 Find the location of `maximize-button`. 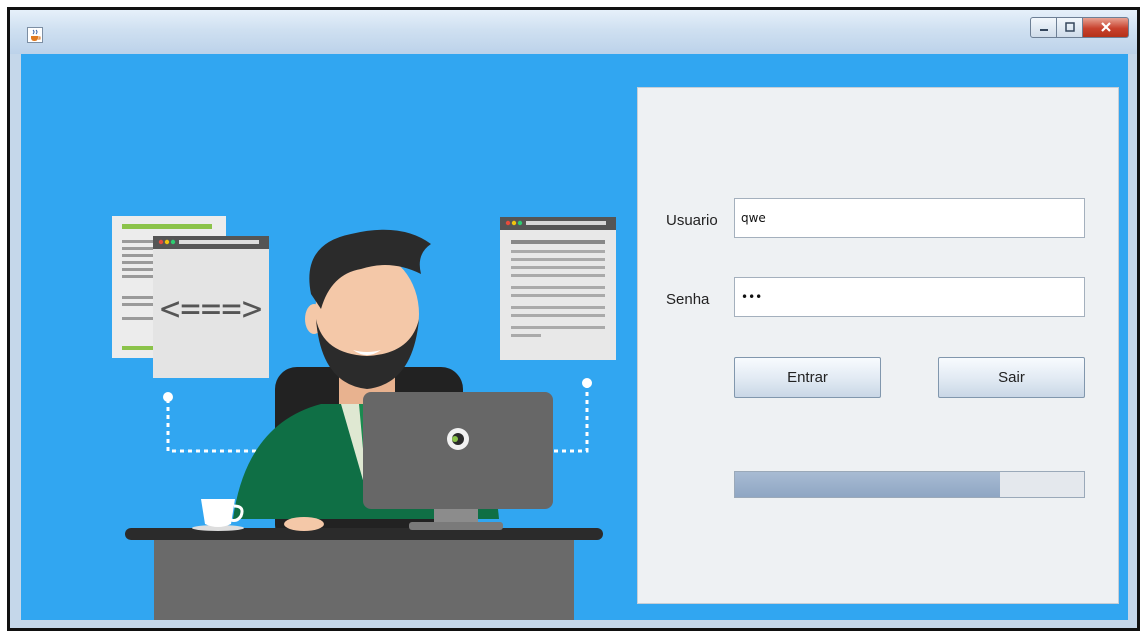

maximize-button is located at coordinates (1070, 27).